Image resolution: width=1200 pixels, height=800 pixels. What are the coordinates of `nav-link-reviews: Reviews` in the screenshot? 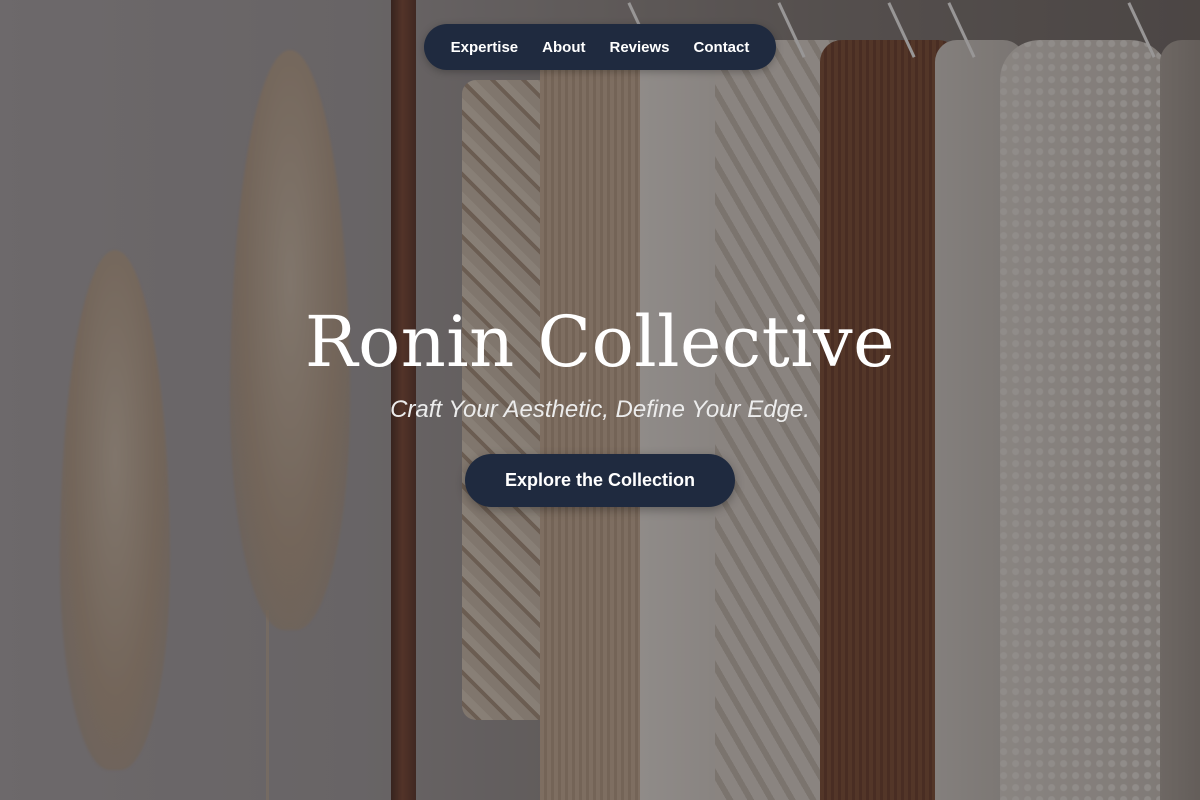 It's located at (639, 47).